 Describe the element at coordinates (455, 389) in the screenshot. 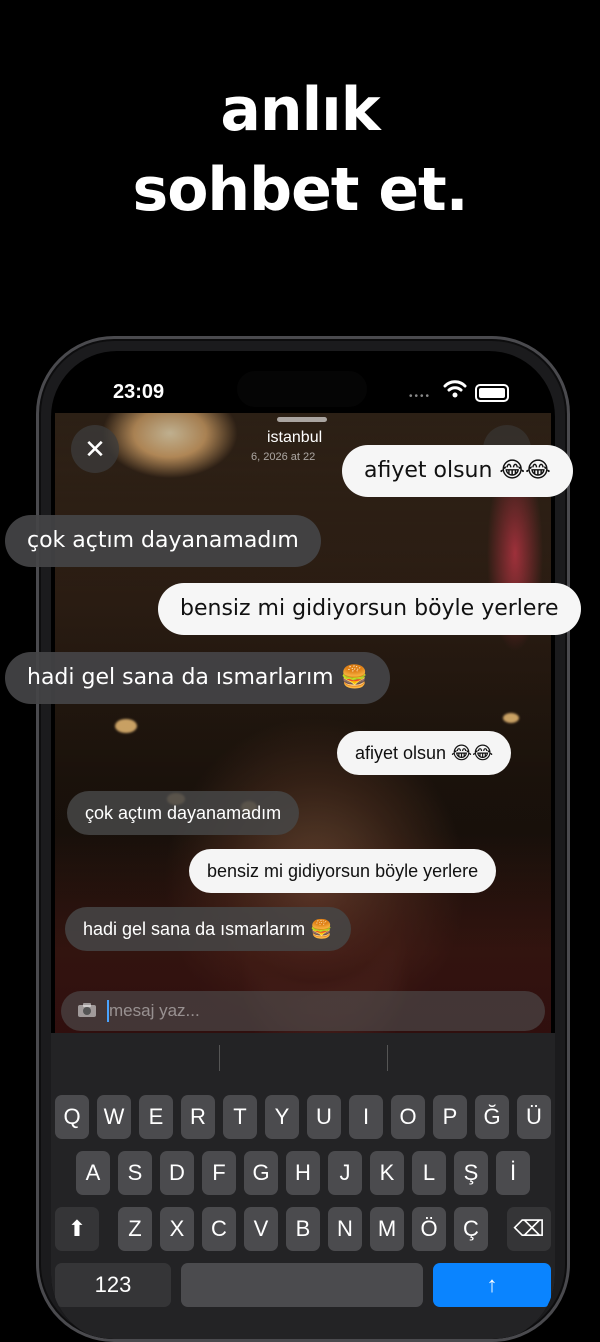

I see `wifi-icon` at that location.